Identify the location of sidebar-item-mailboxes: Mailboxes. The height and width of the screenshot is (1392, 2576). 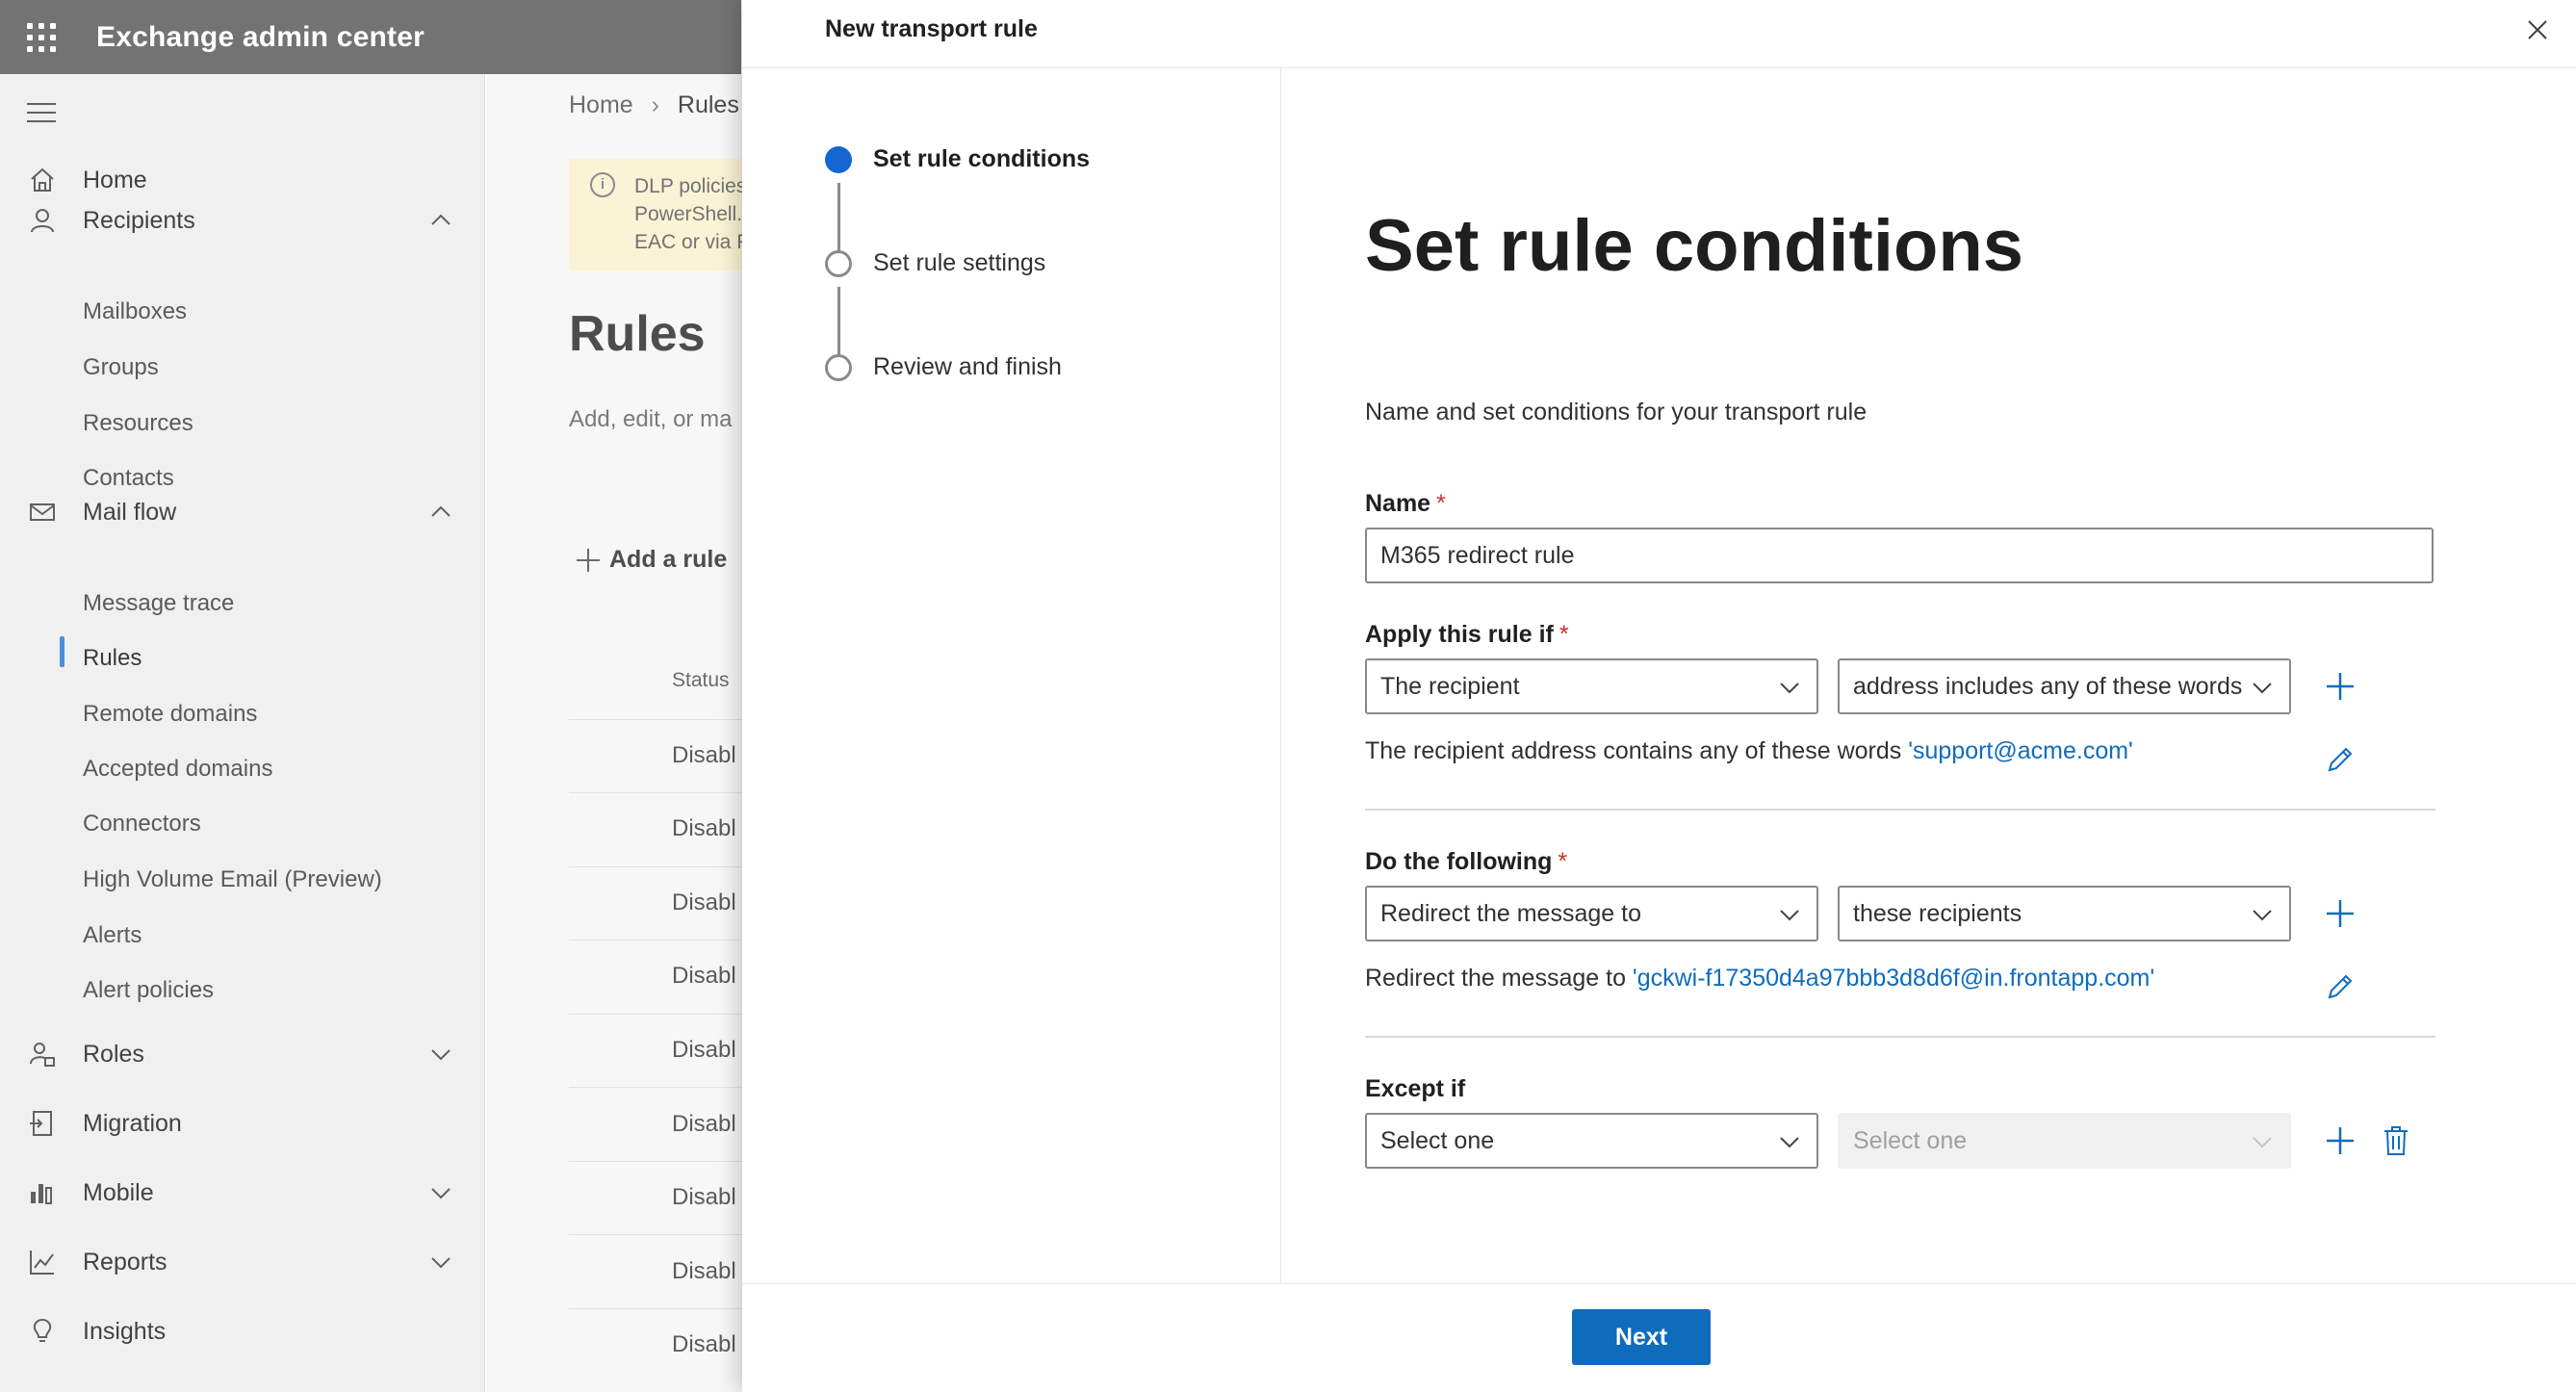
(135, 312).